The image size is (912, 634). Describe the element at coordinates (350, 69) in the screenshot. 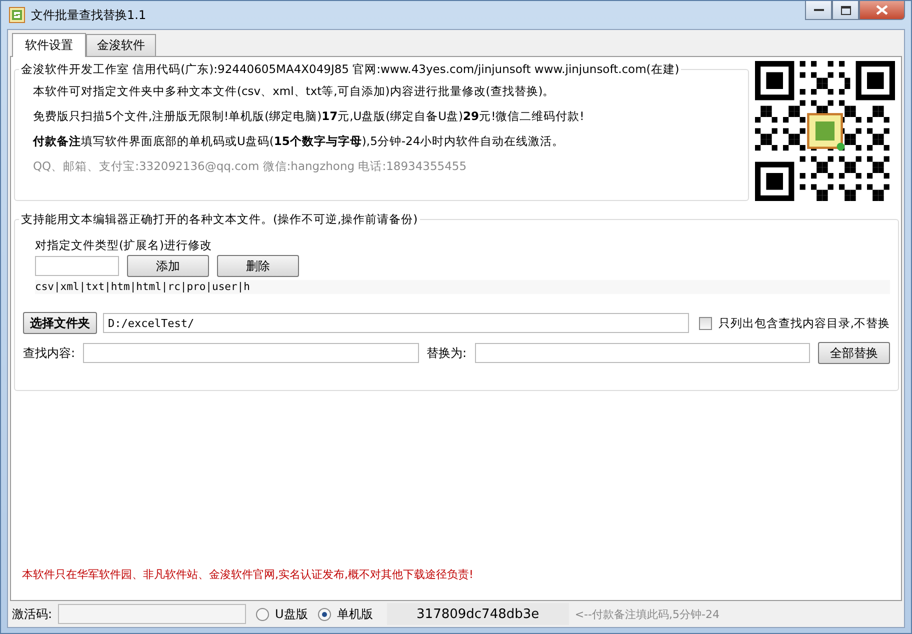

I see `group-title: 金浚软件开发工作室 信用代码(广东):92440605MA4X049J85 官网:www.43yes.com/jinjunsoft www.jinjunsoft.com(在建)` at that location.